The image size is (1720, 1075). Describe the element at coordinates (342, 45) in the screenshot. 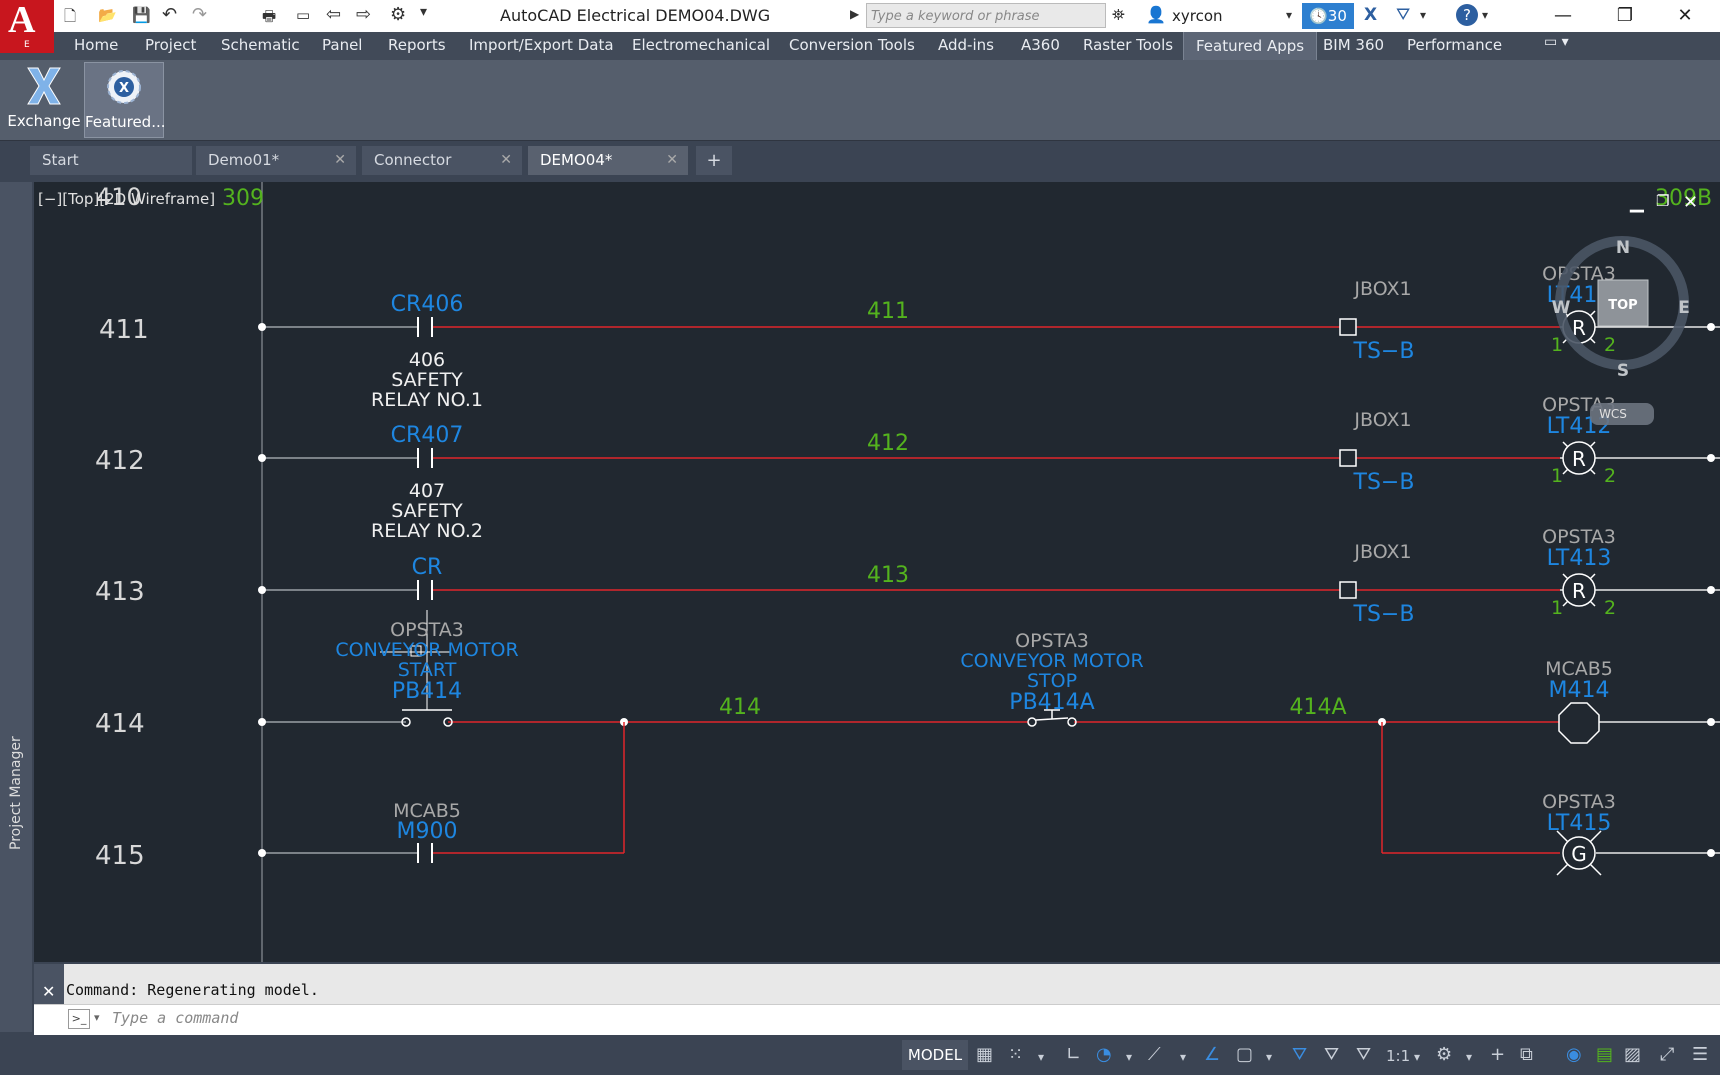

I see `ribbon-tab-panel: Panel` at that location.